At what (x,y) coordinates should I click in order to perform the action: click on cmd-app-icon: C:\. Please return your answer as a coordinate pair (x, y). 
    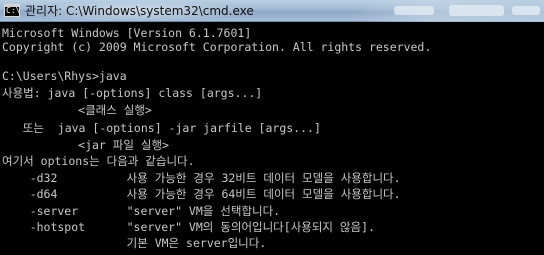
    Looking at the image, I should click on (12, 10).